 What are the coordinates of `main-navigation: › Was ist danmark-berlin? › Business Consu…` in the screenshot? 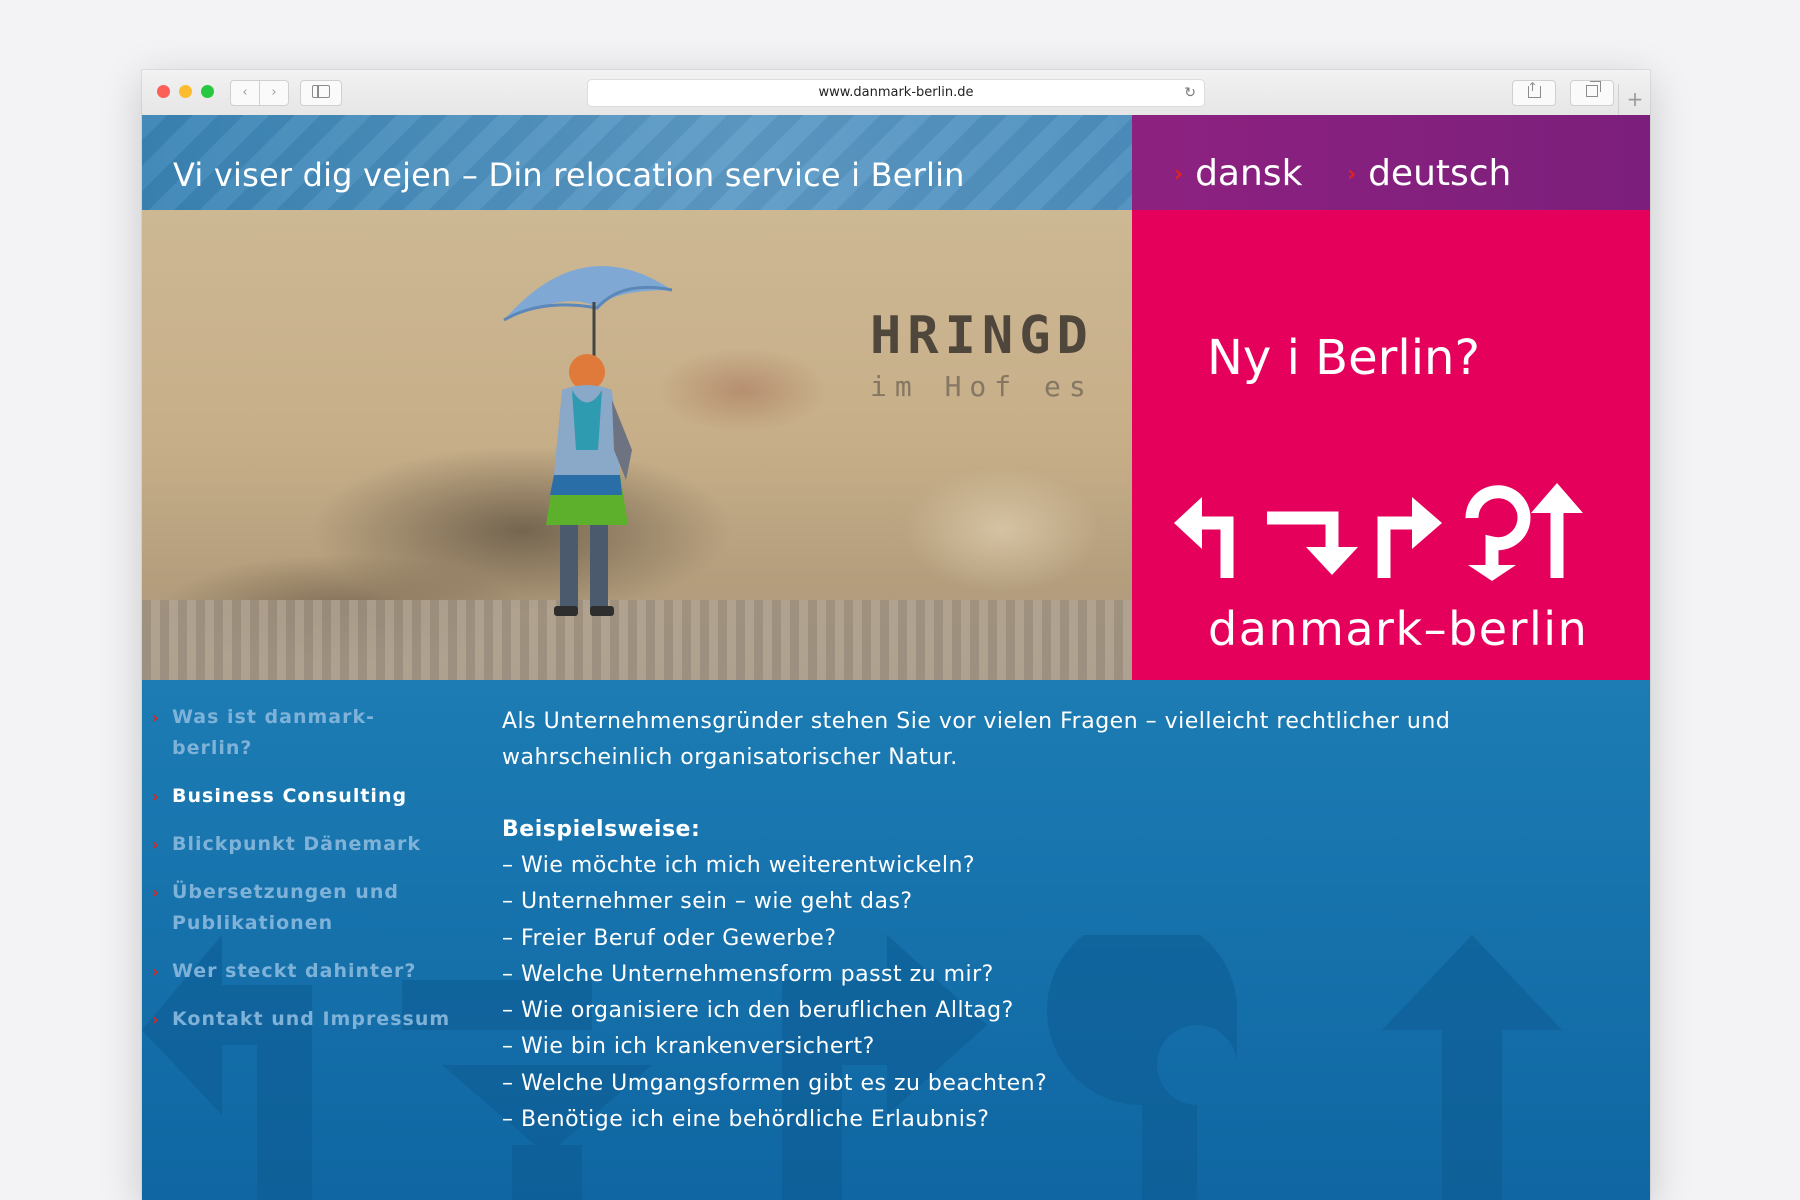 It's located at (302, 877).